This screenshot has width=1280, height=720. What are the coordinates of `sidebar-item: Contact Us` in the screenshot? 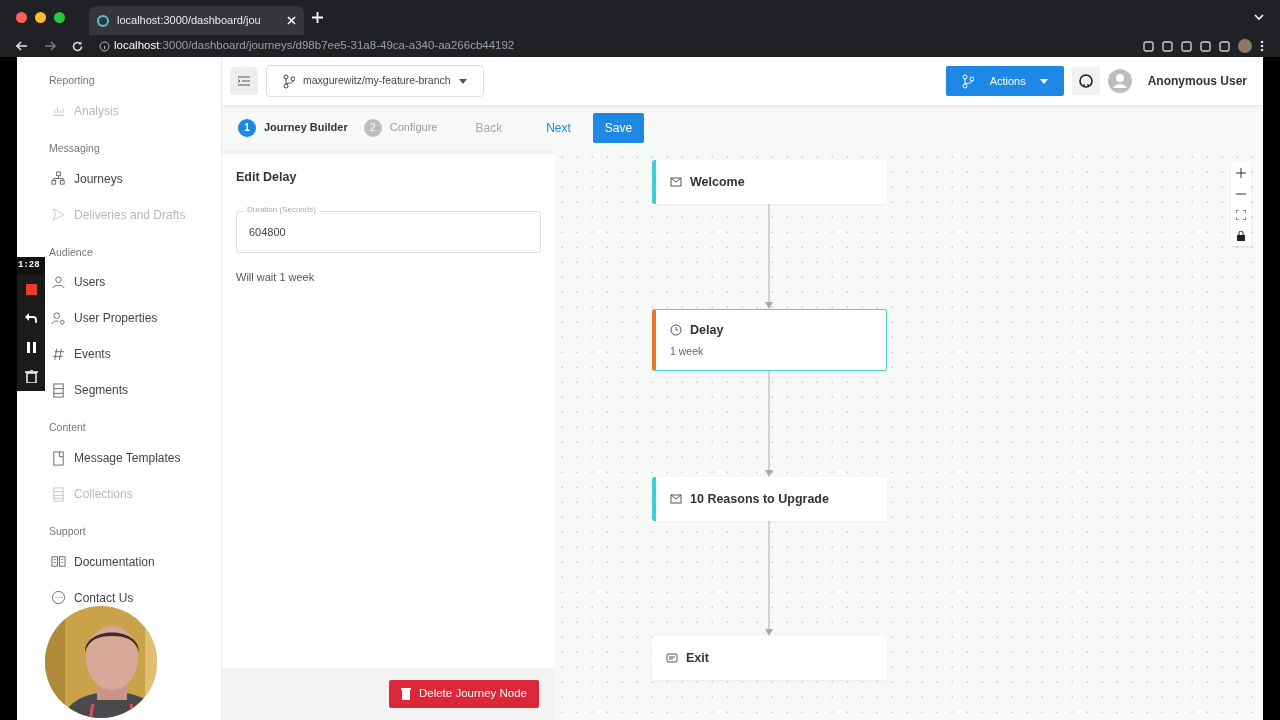 It's located at (135, 597).